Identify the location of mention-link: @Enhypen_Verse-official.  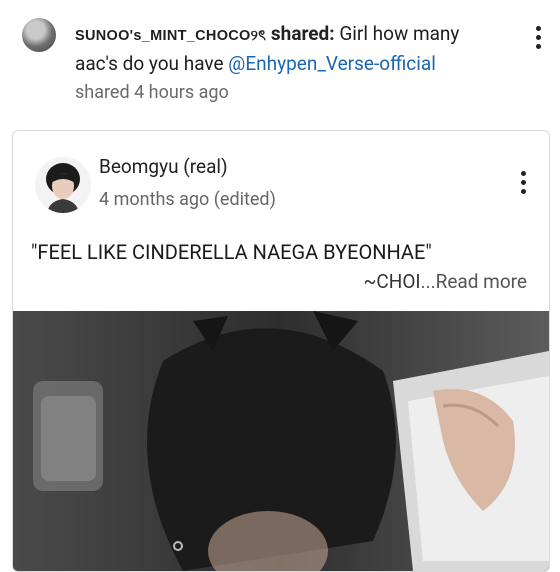
(332, 63).